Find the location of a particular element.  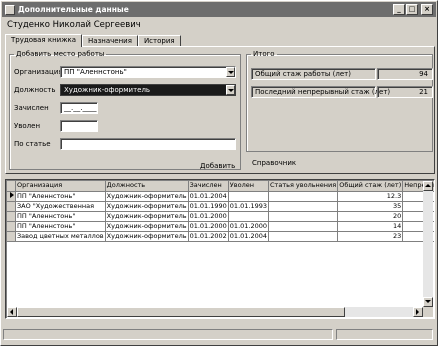

row-indicator-header is located at coordinates (11, 186).